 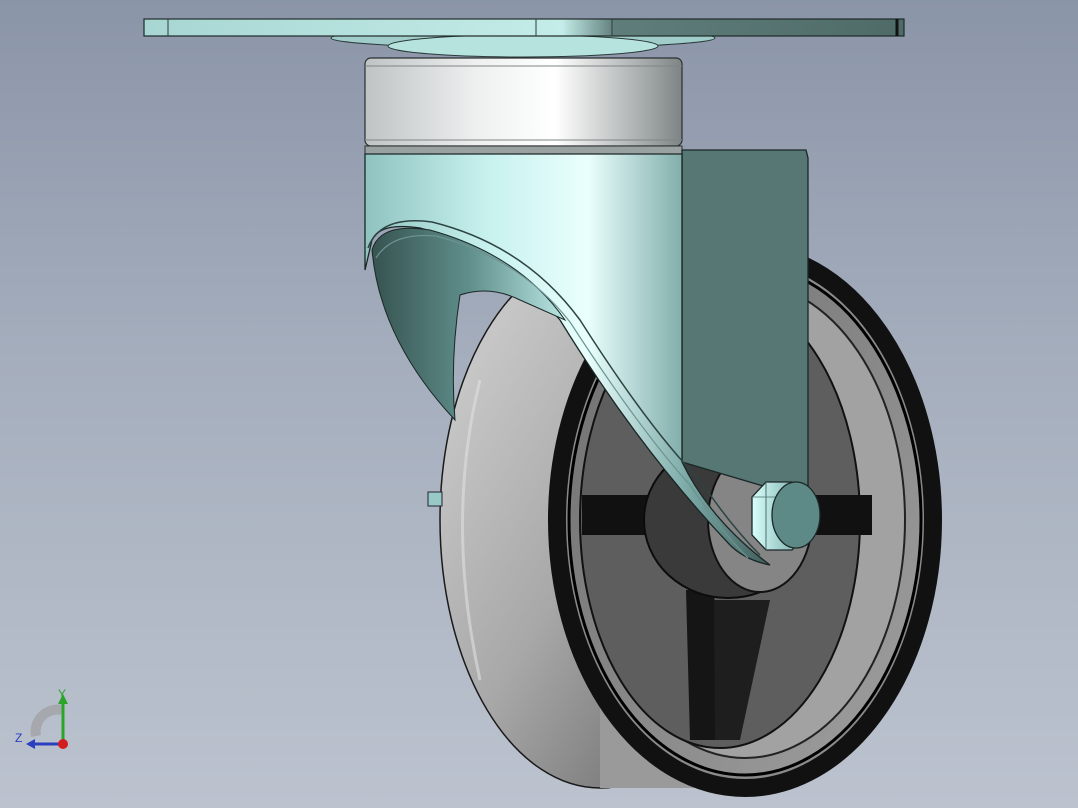 What do you see at coordinates (44, 720) in the screenshot?
I see `orientation-triad: Y Z` at bounding box center [44, 720].